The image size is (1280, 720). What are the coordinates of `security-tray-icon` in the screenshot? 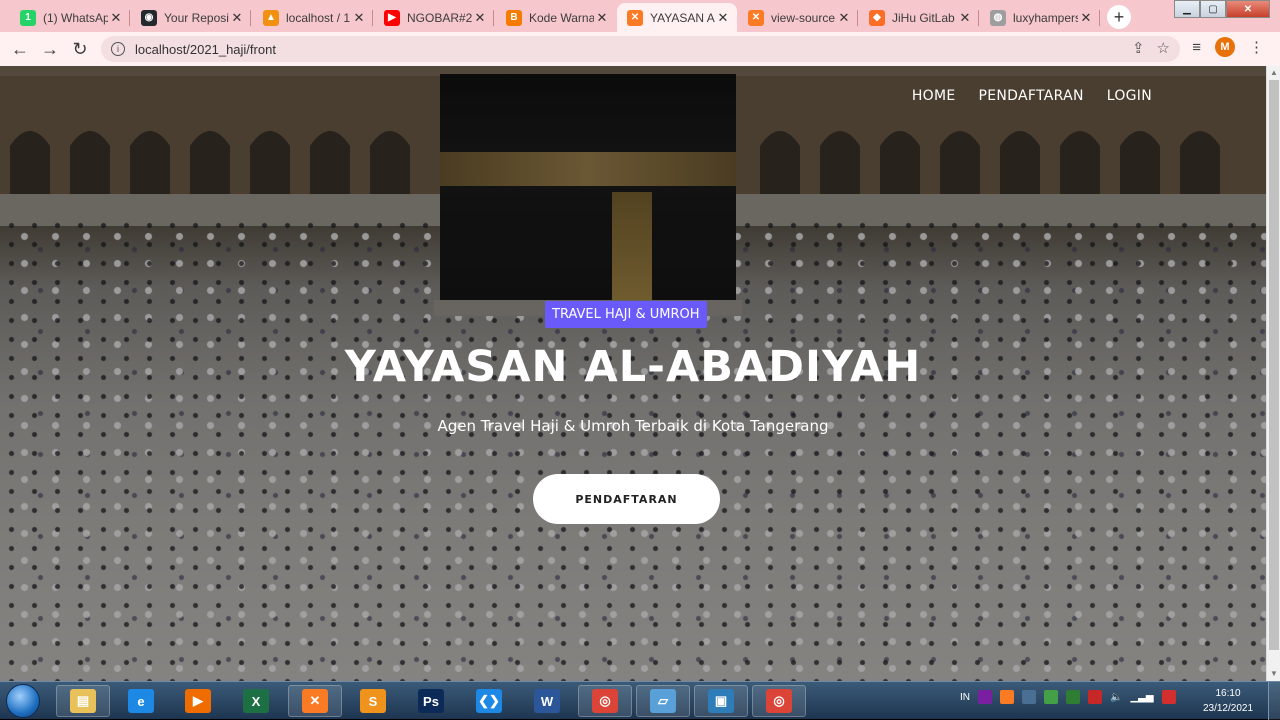 It's located at (1073, 697).